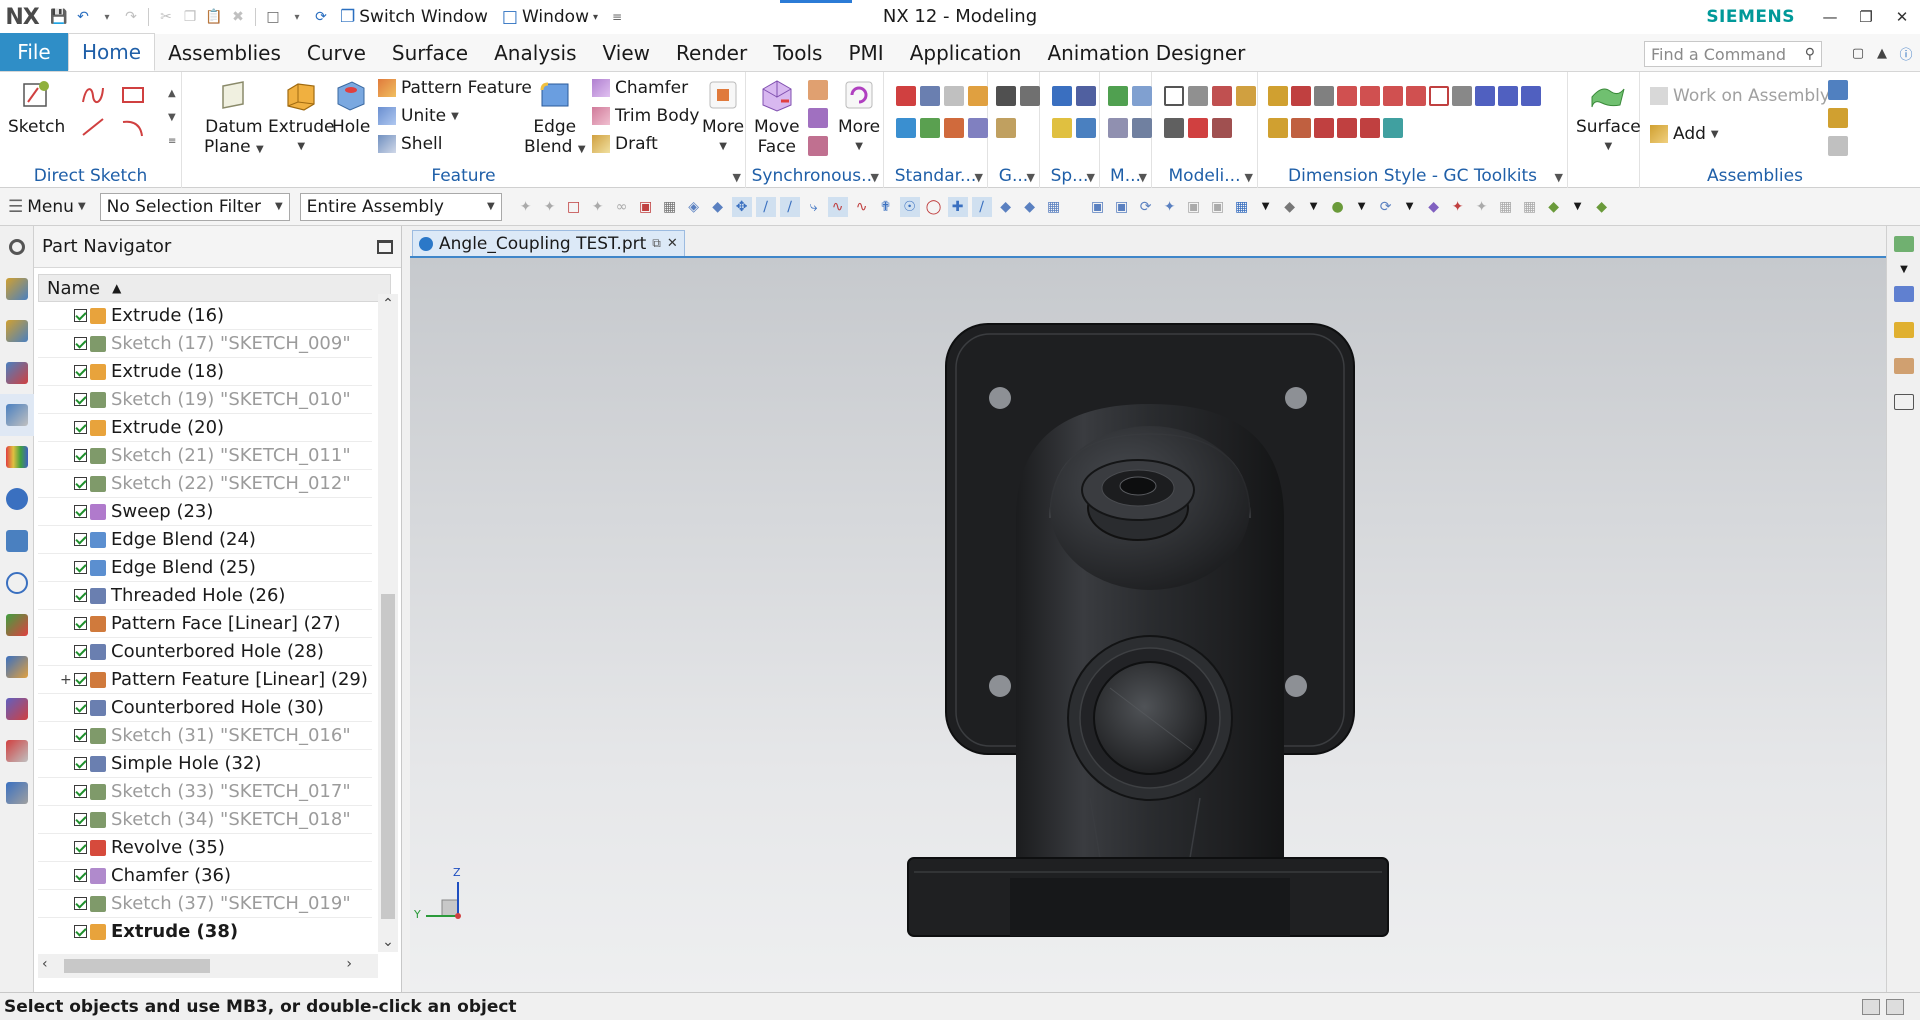 Image resolution: width=1920 pixels, height=1020 pixels. What do you see at coordinates (17, 751) in the screenshot?
I see `system-scenes-icon` at bounding box center [17, 751].